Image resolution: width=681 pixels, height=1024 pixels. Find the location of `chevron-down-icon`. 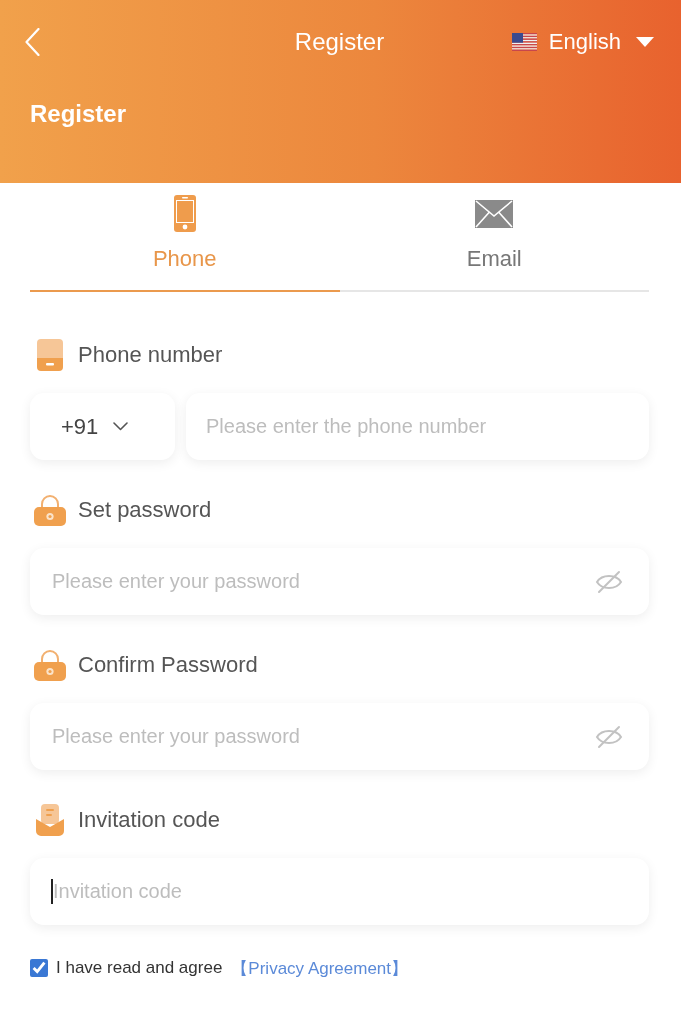

chevron-down-icon is located at coordinates (121, 426).